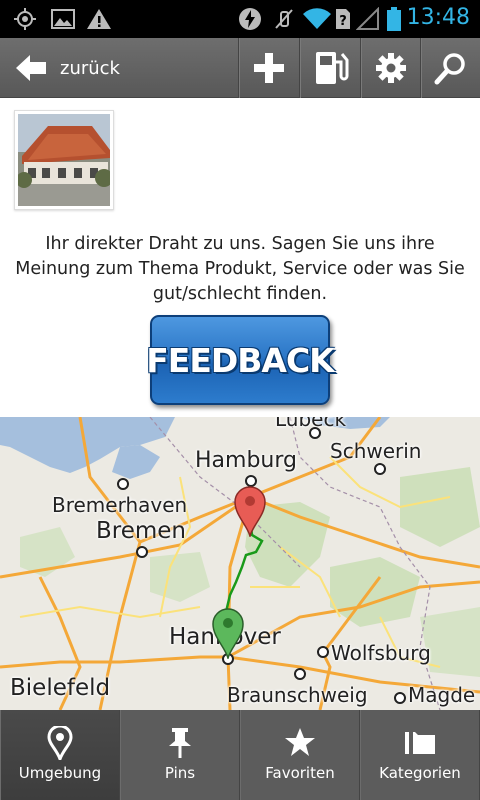  Describe the element at coordinates (297, 695) in the screenshot. I see `map-label-braunschweig: Braunschweig` at that location.